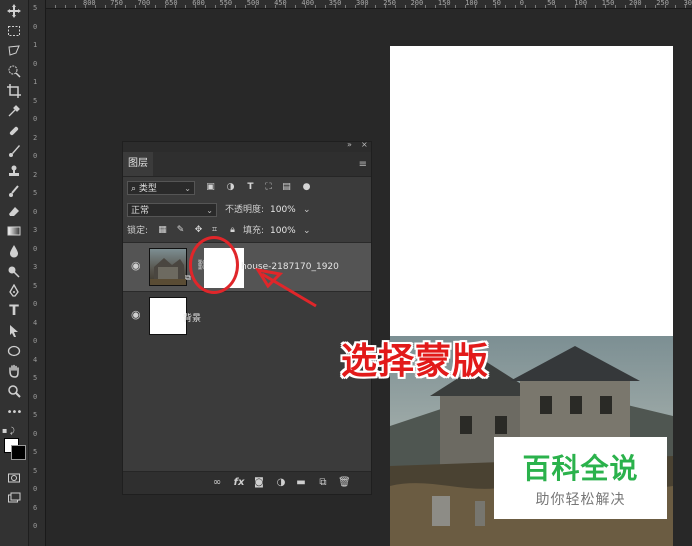 This screenshot has height=546, width=692. I want to click on collapse-icon: », so click(349, 144).